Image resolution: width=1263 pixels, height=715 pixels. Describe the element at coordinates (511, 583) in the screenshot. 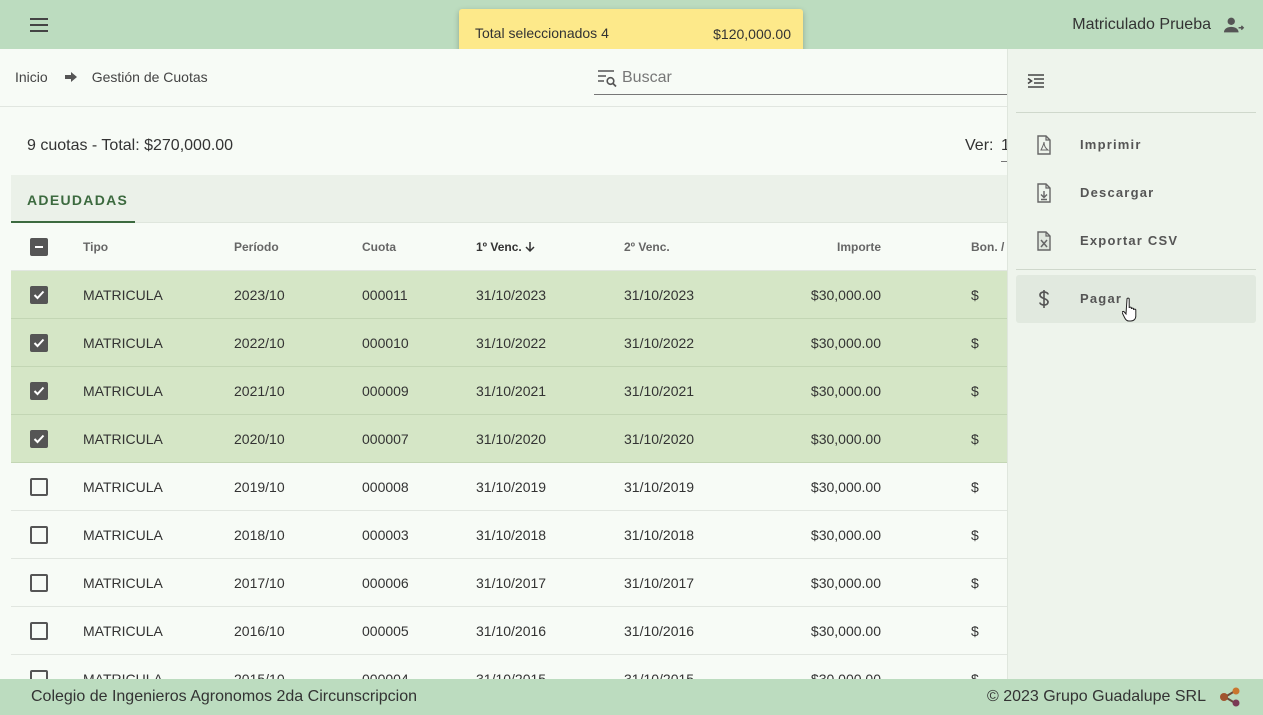

I see `cell-venc1: 31/10/2017` at that location.